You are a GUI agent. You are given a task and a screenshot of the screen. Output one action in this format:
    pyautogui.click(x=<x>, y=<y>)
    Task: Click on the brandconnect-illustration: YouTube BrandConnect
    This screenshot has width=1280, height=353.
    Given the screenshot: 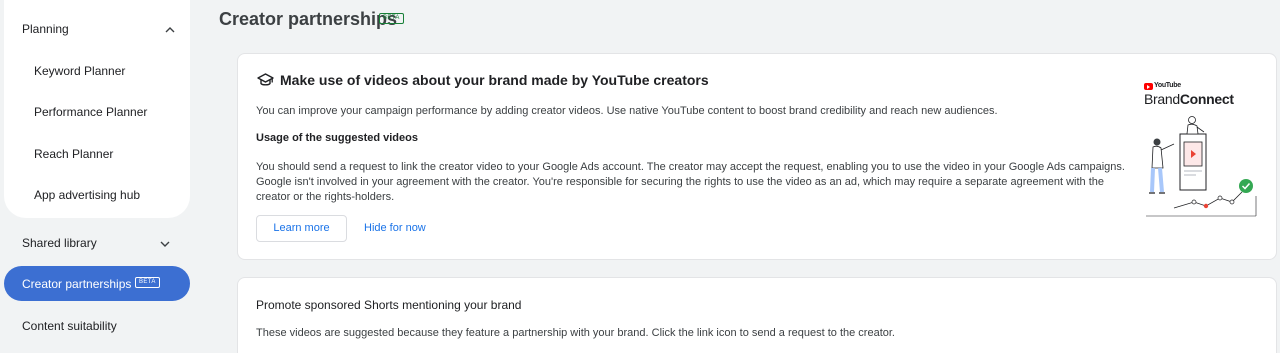 What is the action you would take?
    pyautogui.click(x=1201, y=150)
    